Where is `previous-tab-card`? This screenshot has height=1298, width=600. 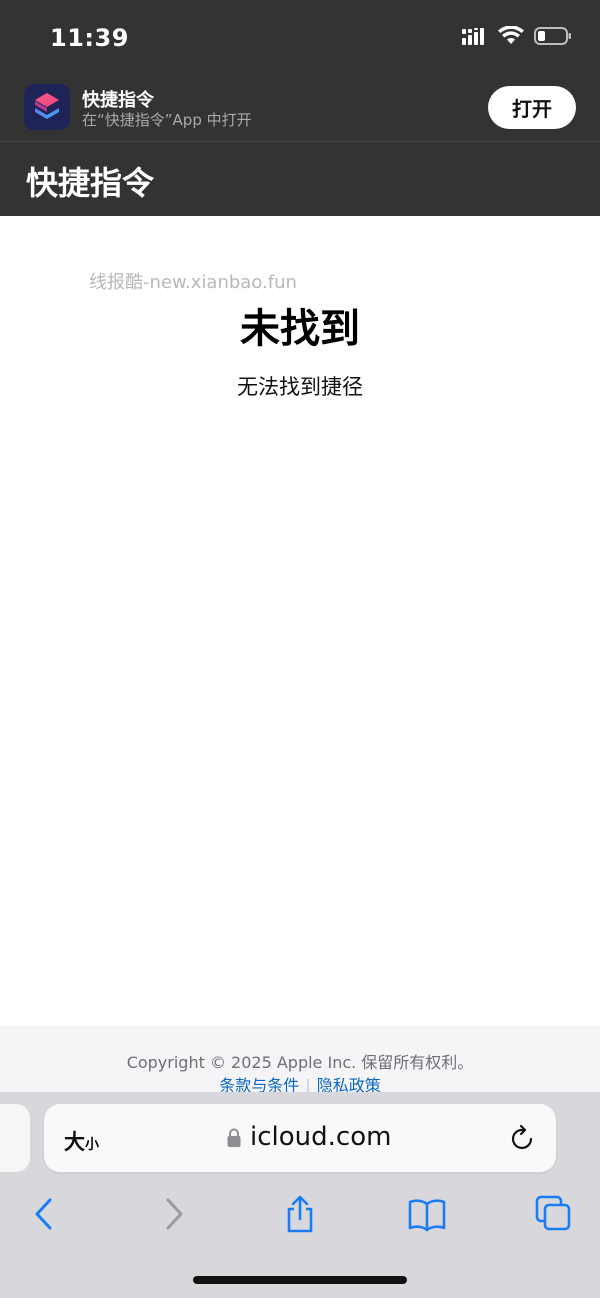 previous-tab-card is located at coordinates (15, 1138).